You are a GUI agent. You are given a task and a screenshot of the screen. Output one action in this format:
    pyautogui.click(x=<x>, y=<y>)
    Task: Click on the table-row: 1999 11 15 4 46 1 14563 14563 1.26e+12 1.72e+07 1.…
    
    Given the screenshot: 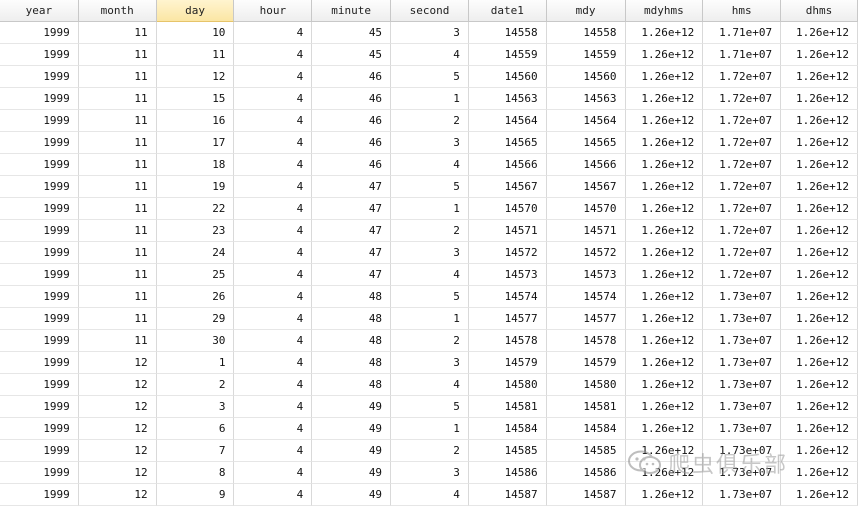 What is the action you would take?
    pyautogui.click(x=429, y=99)
    